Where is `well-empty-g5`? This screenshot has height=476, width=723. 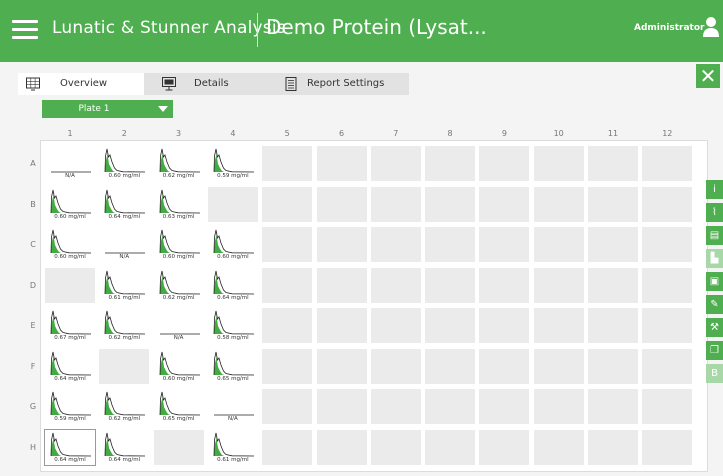 well-empty-g5 is located at coordinates (287, 406).